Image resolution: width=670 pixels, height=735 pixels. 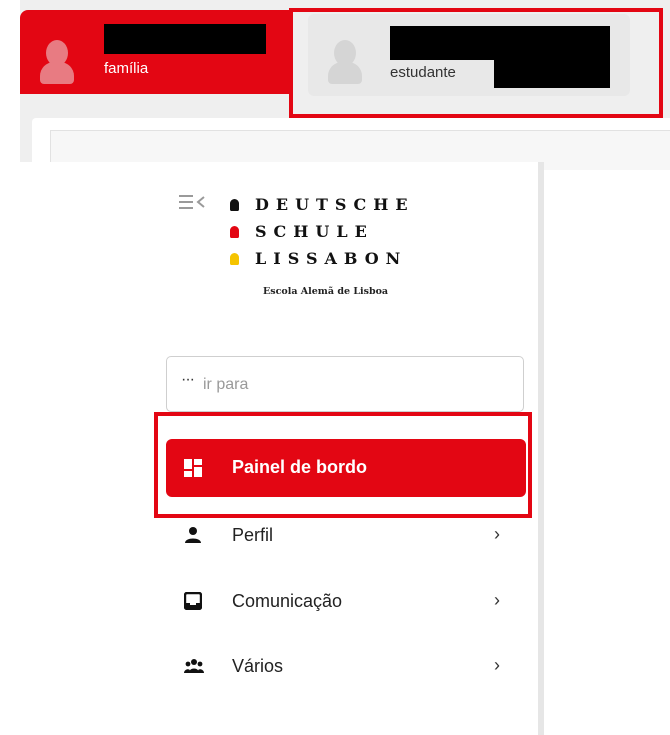 What do you see at coordinates (346, 536) in the screenshot?
I see `nav-item-perfil: Perfil ›` at bounding box center [346, 536].